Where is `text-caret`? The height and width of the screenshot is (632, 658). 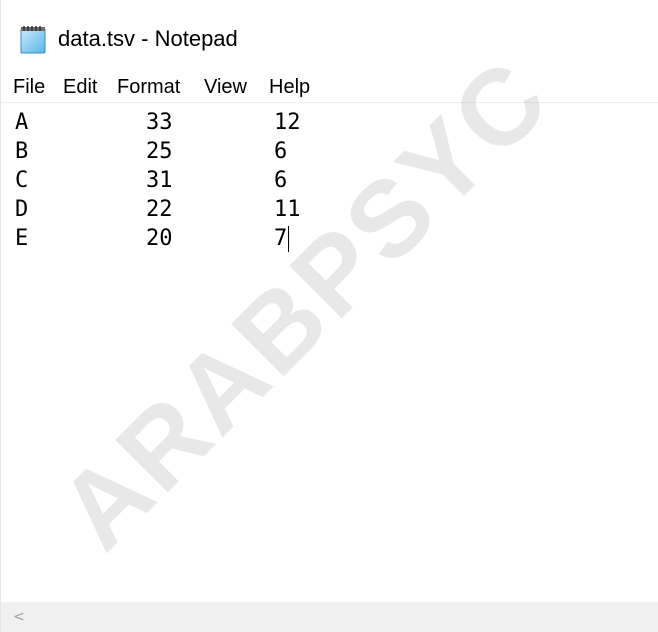
text-caret is located at coordinates (288, 239).